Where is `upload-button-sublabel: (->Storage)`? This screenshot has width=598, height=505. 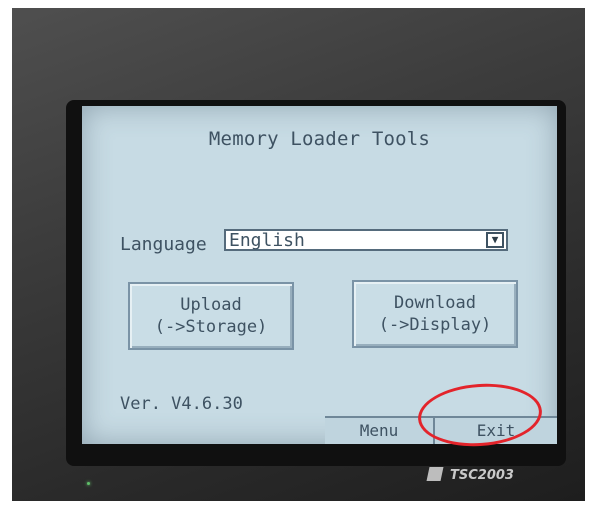 upload-button-sublabel: (->Storage) is located at coordinates (211, 327).